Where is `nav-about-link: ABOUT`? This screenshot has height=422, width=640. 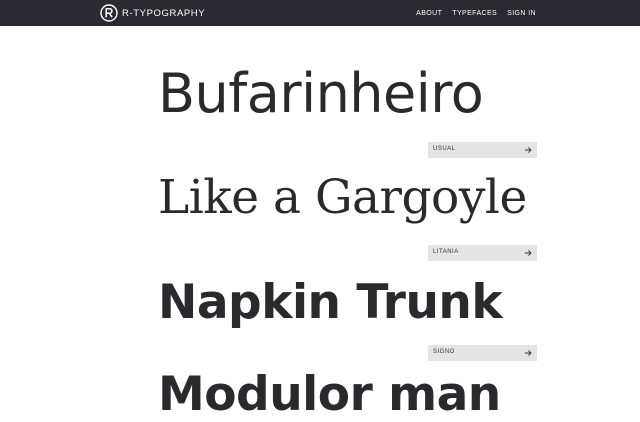 nav-about-link: ABOUT is located at coordinates (429, 13).